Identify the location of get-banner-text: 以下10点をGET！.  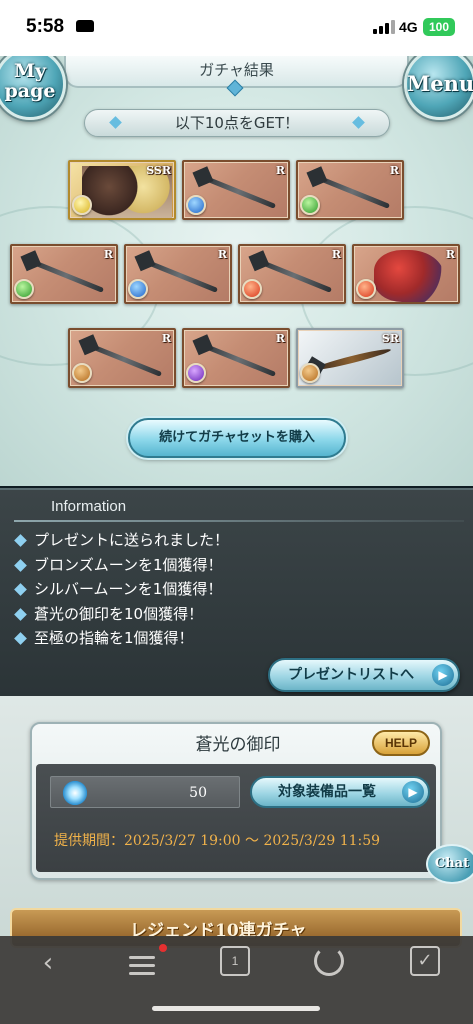
(237, 123).